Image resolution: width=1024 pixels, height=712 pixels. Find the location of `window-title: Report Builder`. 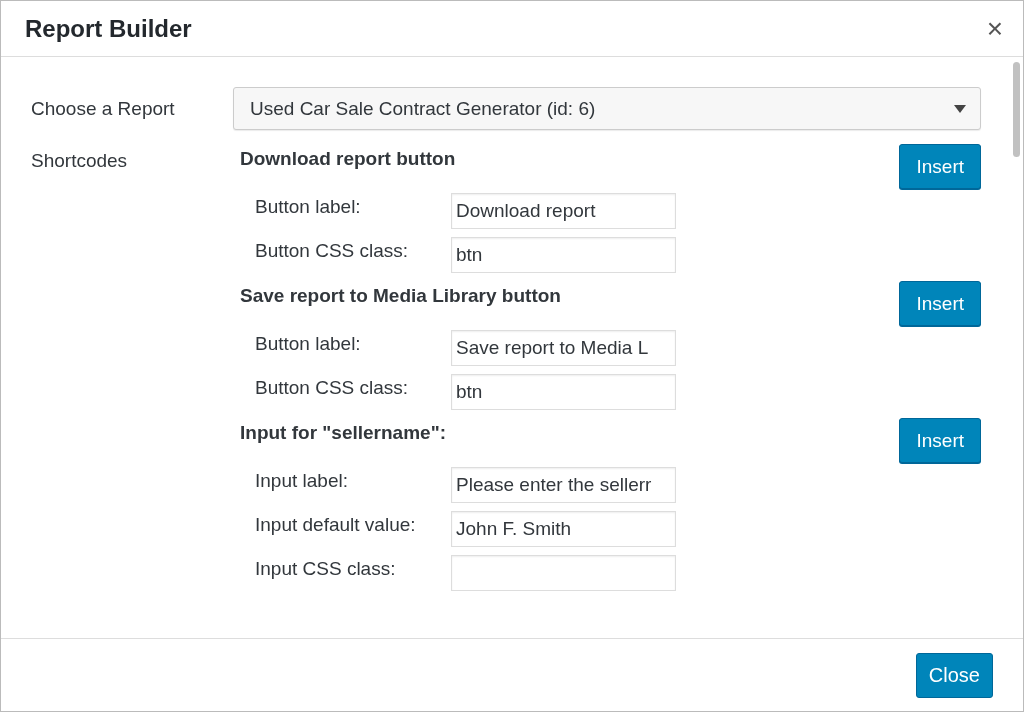

window-title: Report Builder is located at coordinates (108, 28).